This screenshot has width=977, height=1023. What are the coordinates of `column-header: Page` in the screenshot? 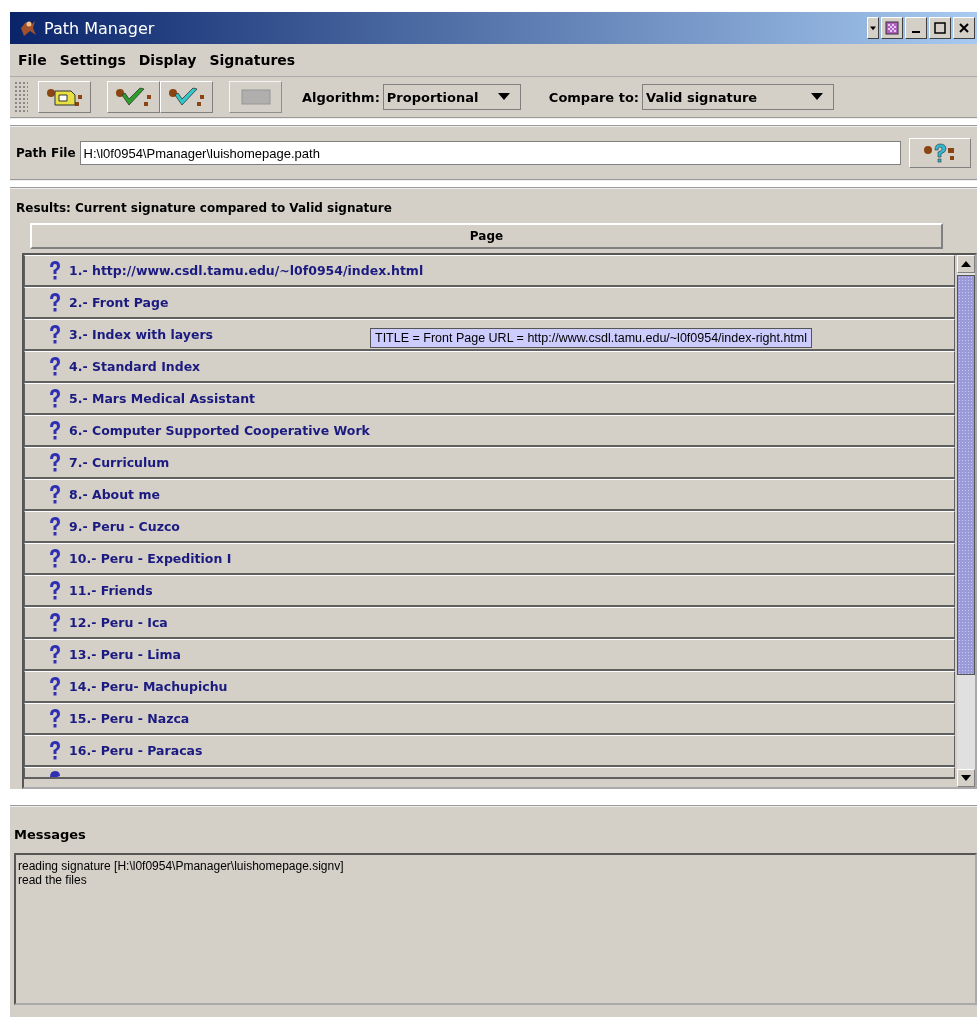 It's located at (486, 236).